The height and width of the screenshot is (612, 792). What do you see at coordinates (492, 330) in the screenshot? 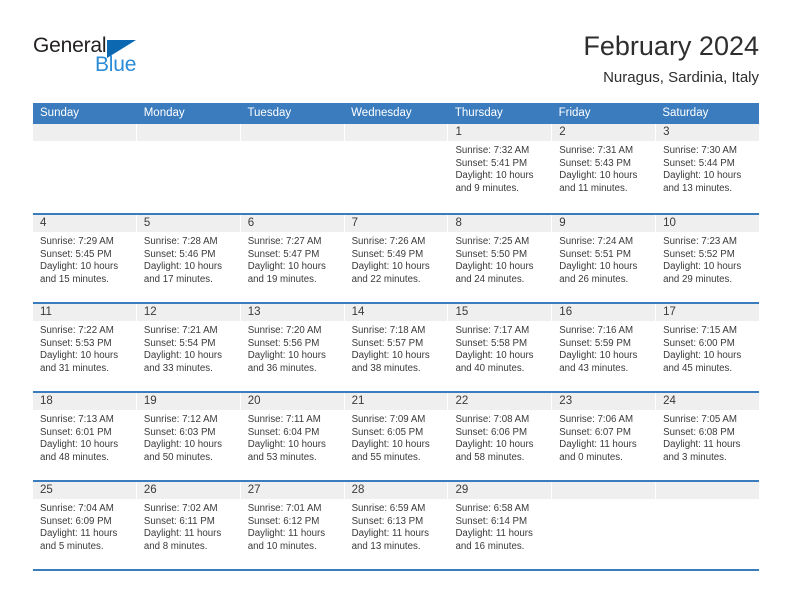
I see `sunrise-text: Sunrise: 7:17 AM` at bounding box center [492, 330].